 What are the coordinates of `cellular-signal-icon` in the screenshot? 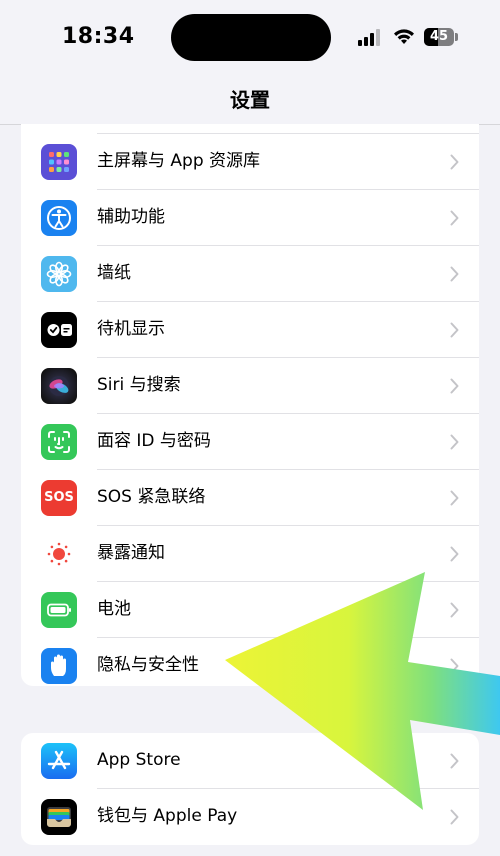 It's located at (370, 37).